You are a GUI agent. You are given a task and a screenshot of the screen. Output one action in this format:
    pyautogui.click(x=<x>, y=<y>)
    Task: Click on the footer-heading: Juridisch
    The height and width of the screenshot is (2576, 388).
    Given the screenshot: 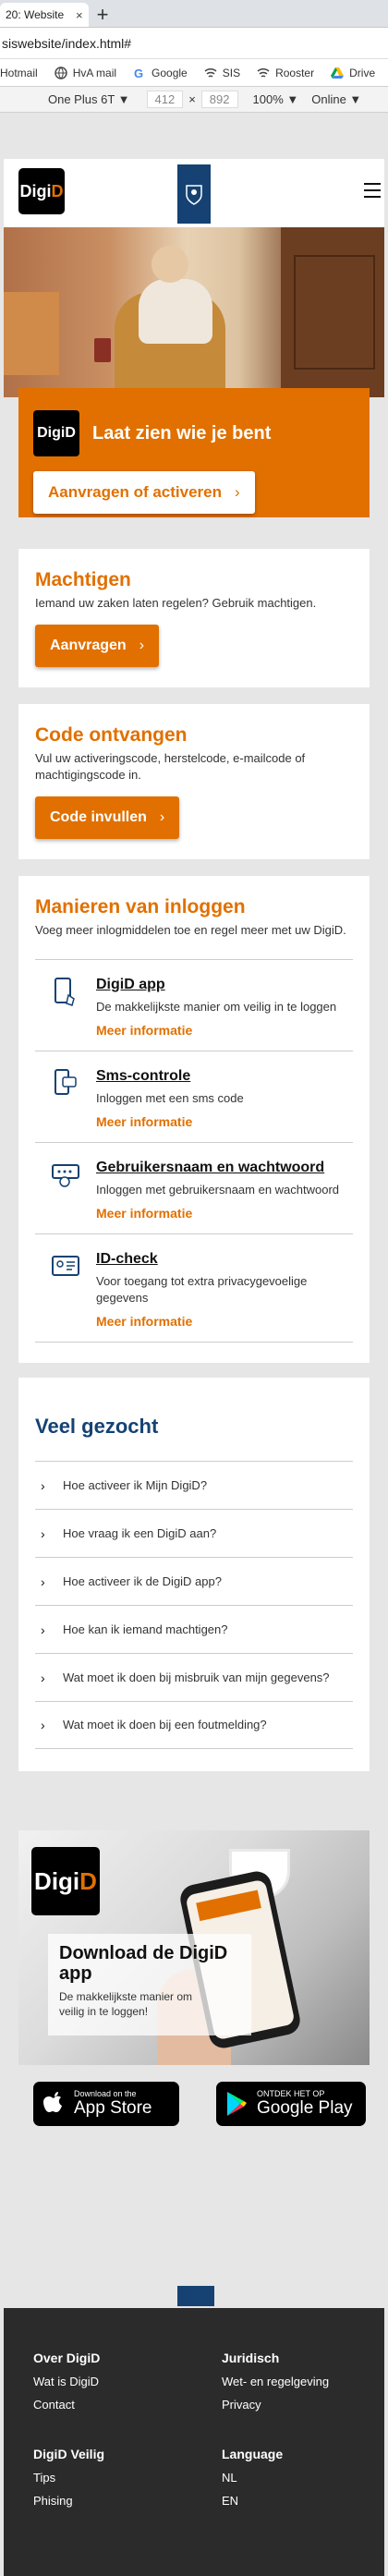 What is the action you would take?
    pyautogui.click(x=251, y=2358)
    